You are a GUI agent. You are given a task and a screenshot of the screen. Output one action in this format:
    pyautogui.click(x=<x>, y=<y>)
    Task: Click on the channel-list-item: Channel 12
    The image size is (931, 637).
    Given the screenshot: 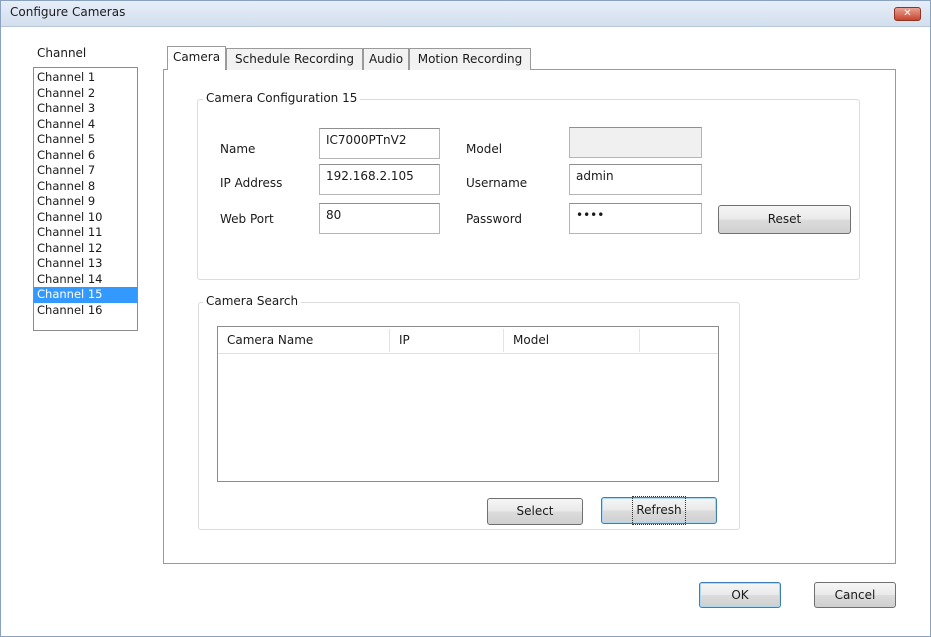 What is the action you would take?
    pyautogui.click(x=85, y=249)
    